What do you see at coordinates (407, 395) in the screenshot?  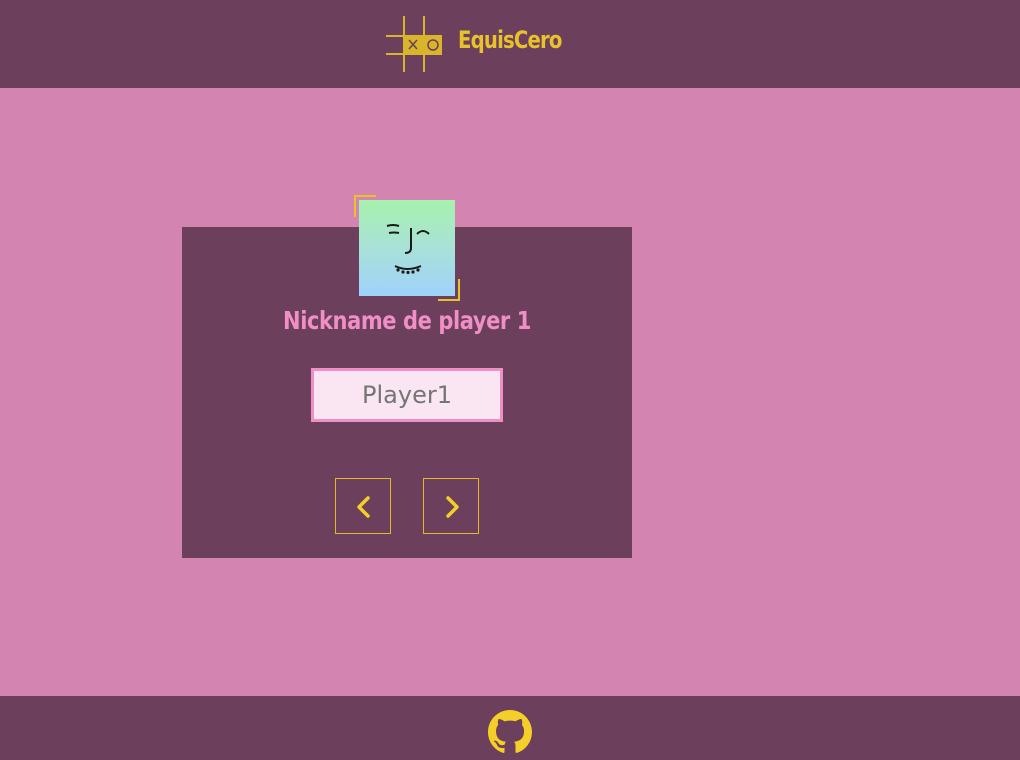 I see `nickname-input` at bounding box center [407, 395].